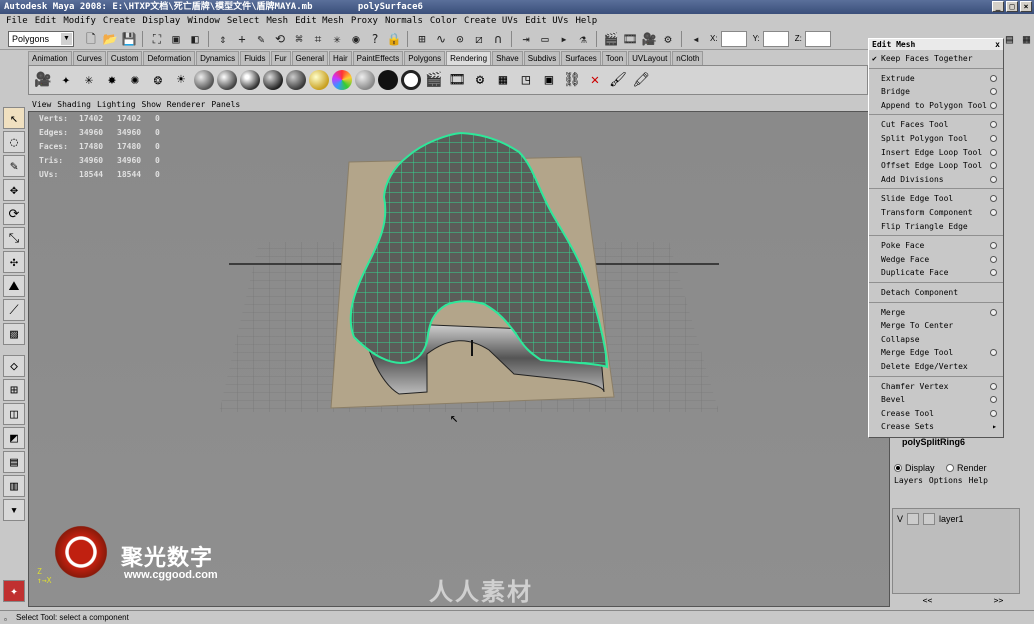  What do you see at coordinates (936, 165) in the screenshot?
I see `menu-item-offset-edge-loop-tool: Offset Edge Loop Tool` at bounding box center [936, 165].